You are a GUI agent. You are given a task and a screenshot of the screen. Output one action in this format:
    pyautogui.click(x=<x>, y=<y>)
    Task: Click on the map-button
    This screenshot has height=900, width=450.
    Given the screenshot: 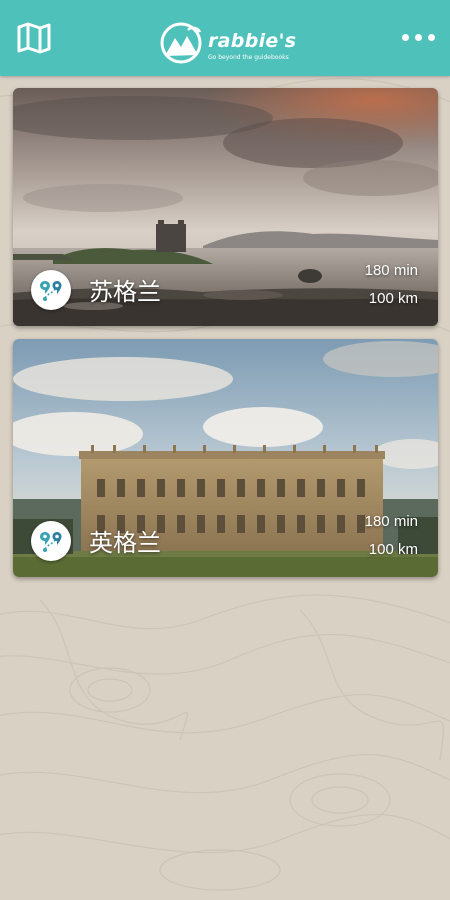 What is the action you would take?
    pyautogui.click(x=34, y=38)
    